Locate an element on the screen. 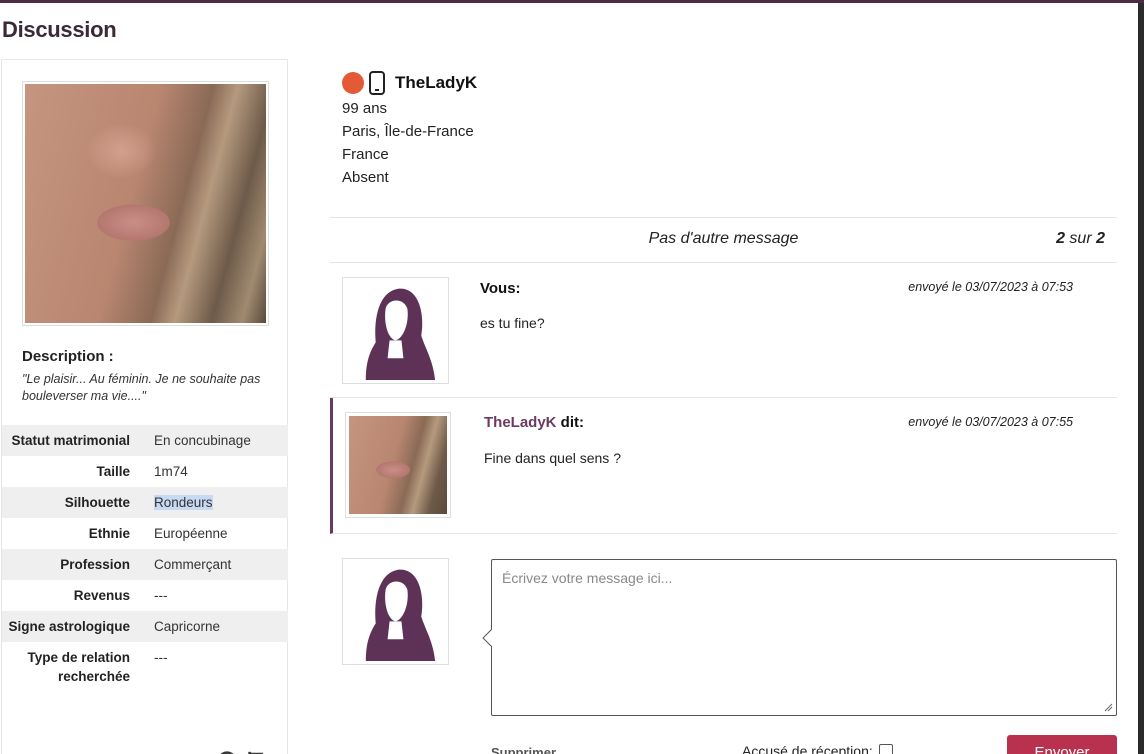  pagination-counter: 2 sur 2 is located at coordinates (1080, 239).